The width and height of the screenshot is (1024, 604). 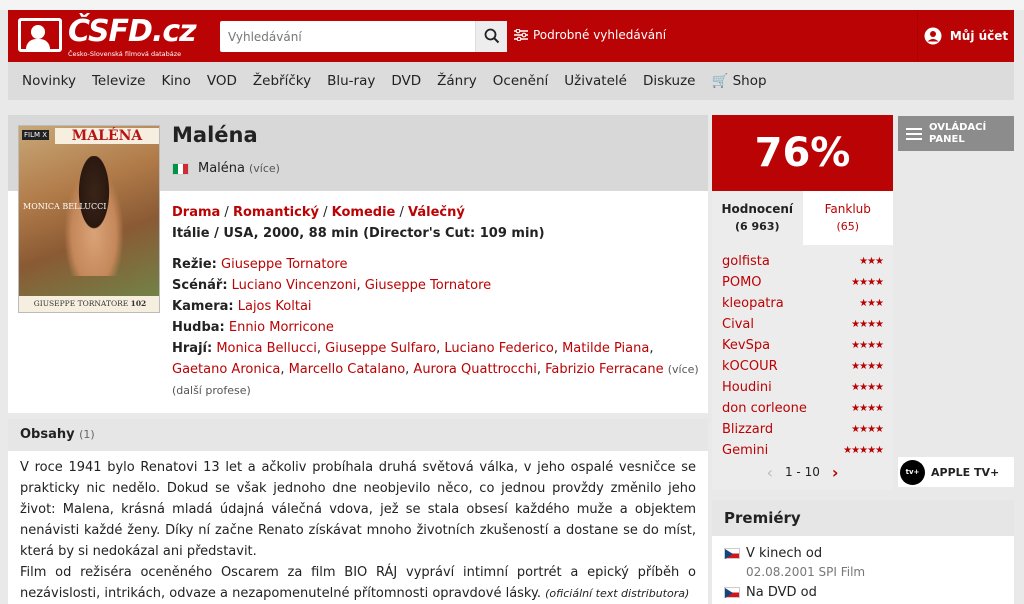 I want to click on chevron-right-icon: ›, so click(x=835, y=472).